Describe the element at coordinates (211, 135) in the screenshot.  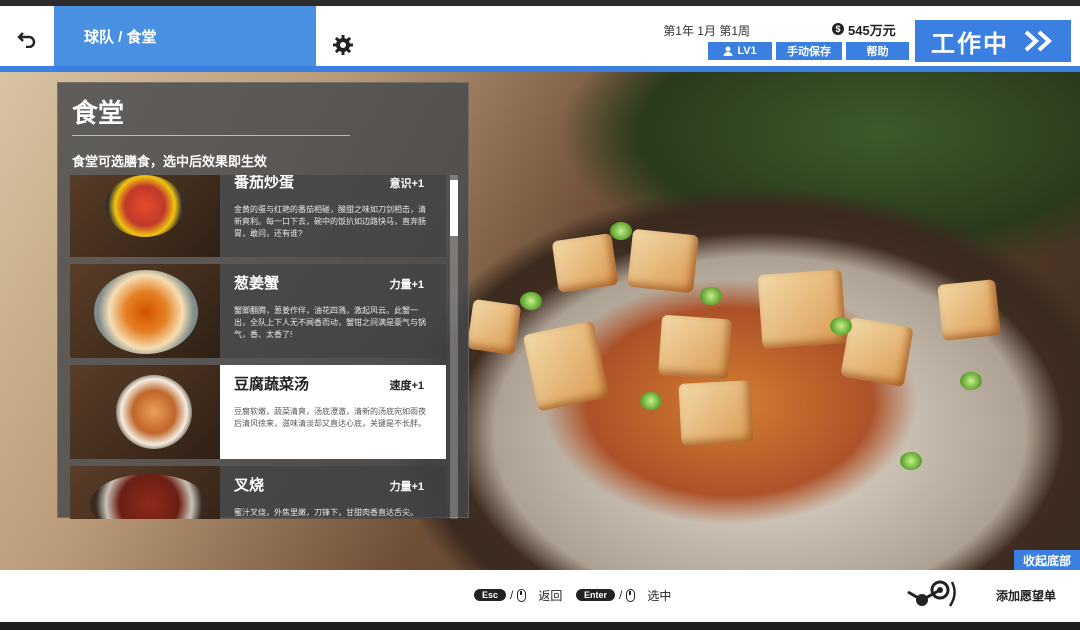
I see `panel-divider` at that location.